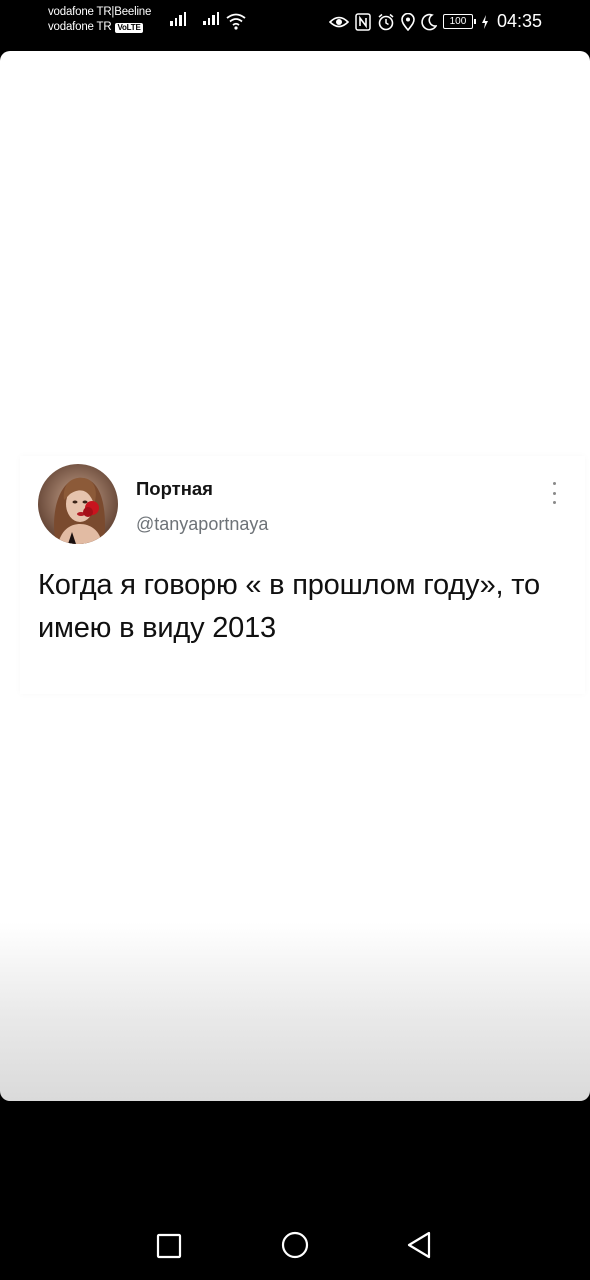 The height and width of the screenshot is (1280, 590). I want to click on wifi-icon, so click(236, 21).